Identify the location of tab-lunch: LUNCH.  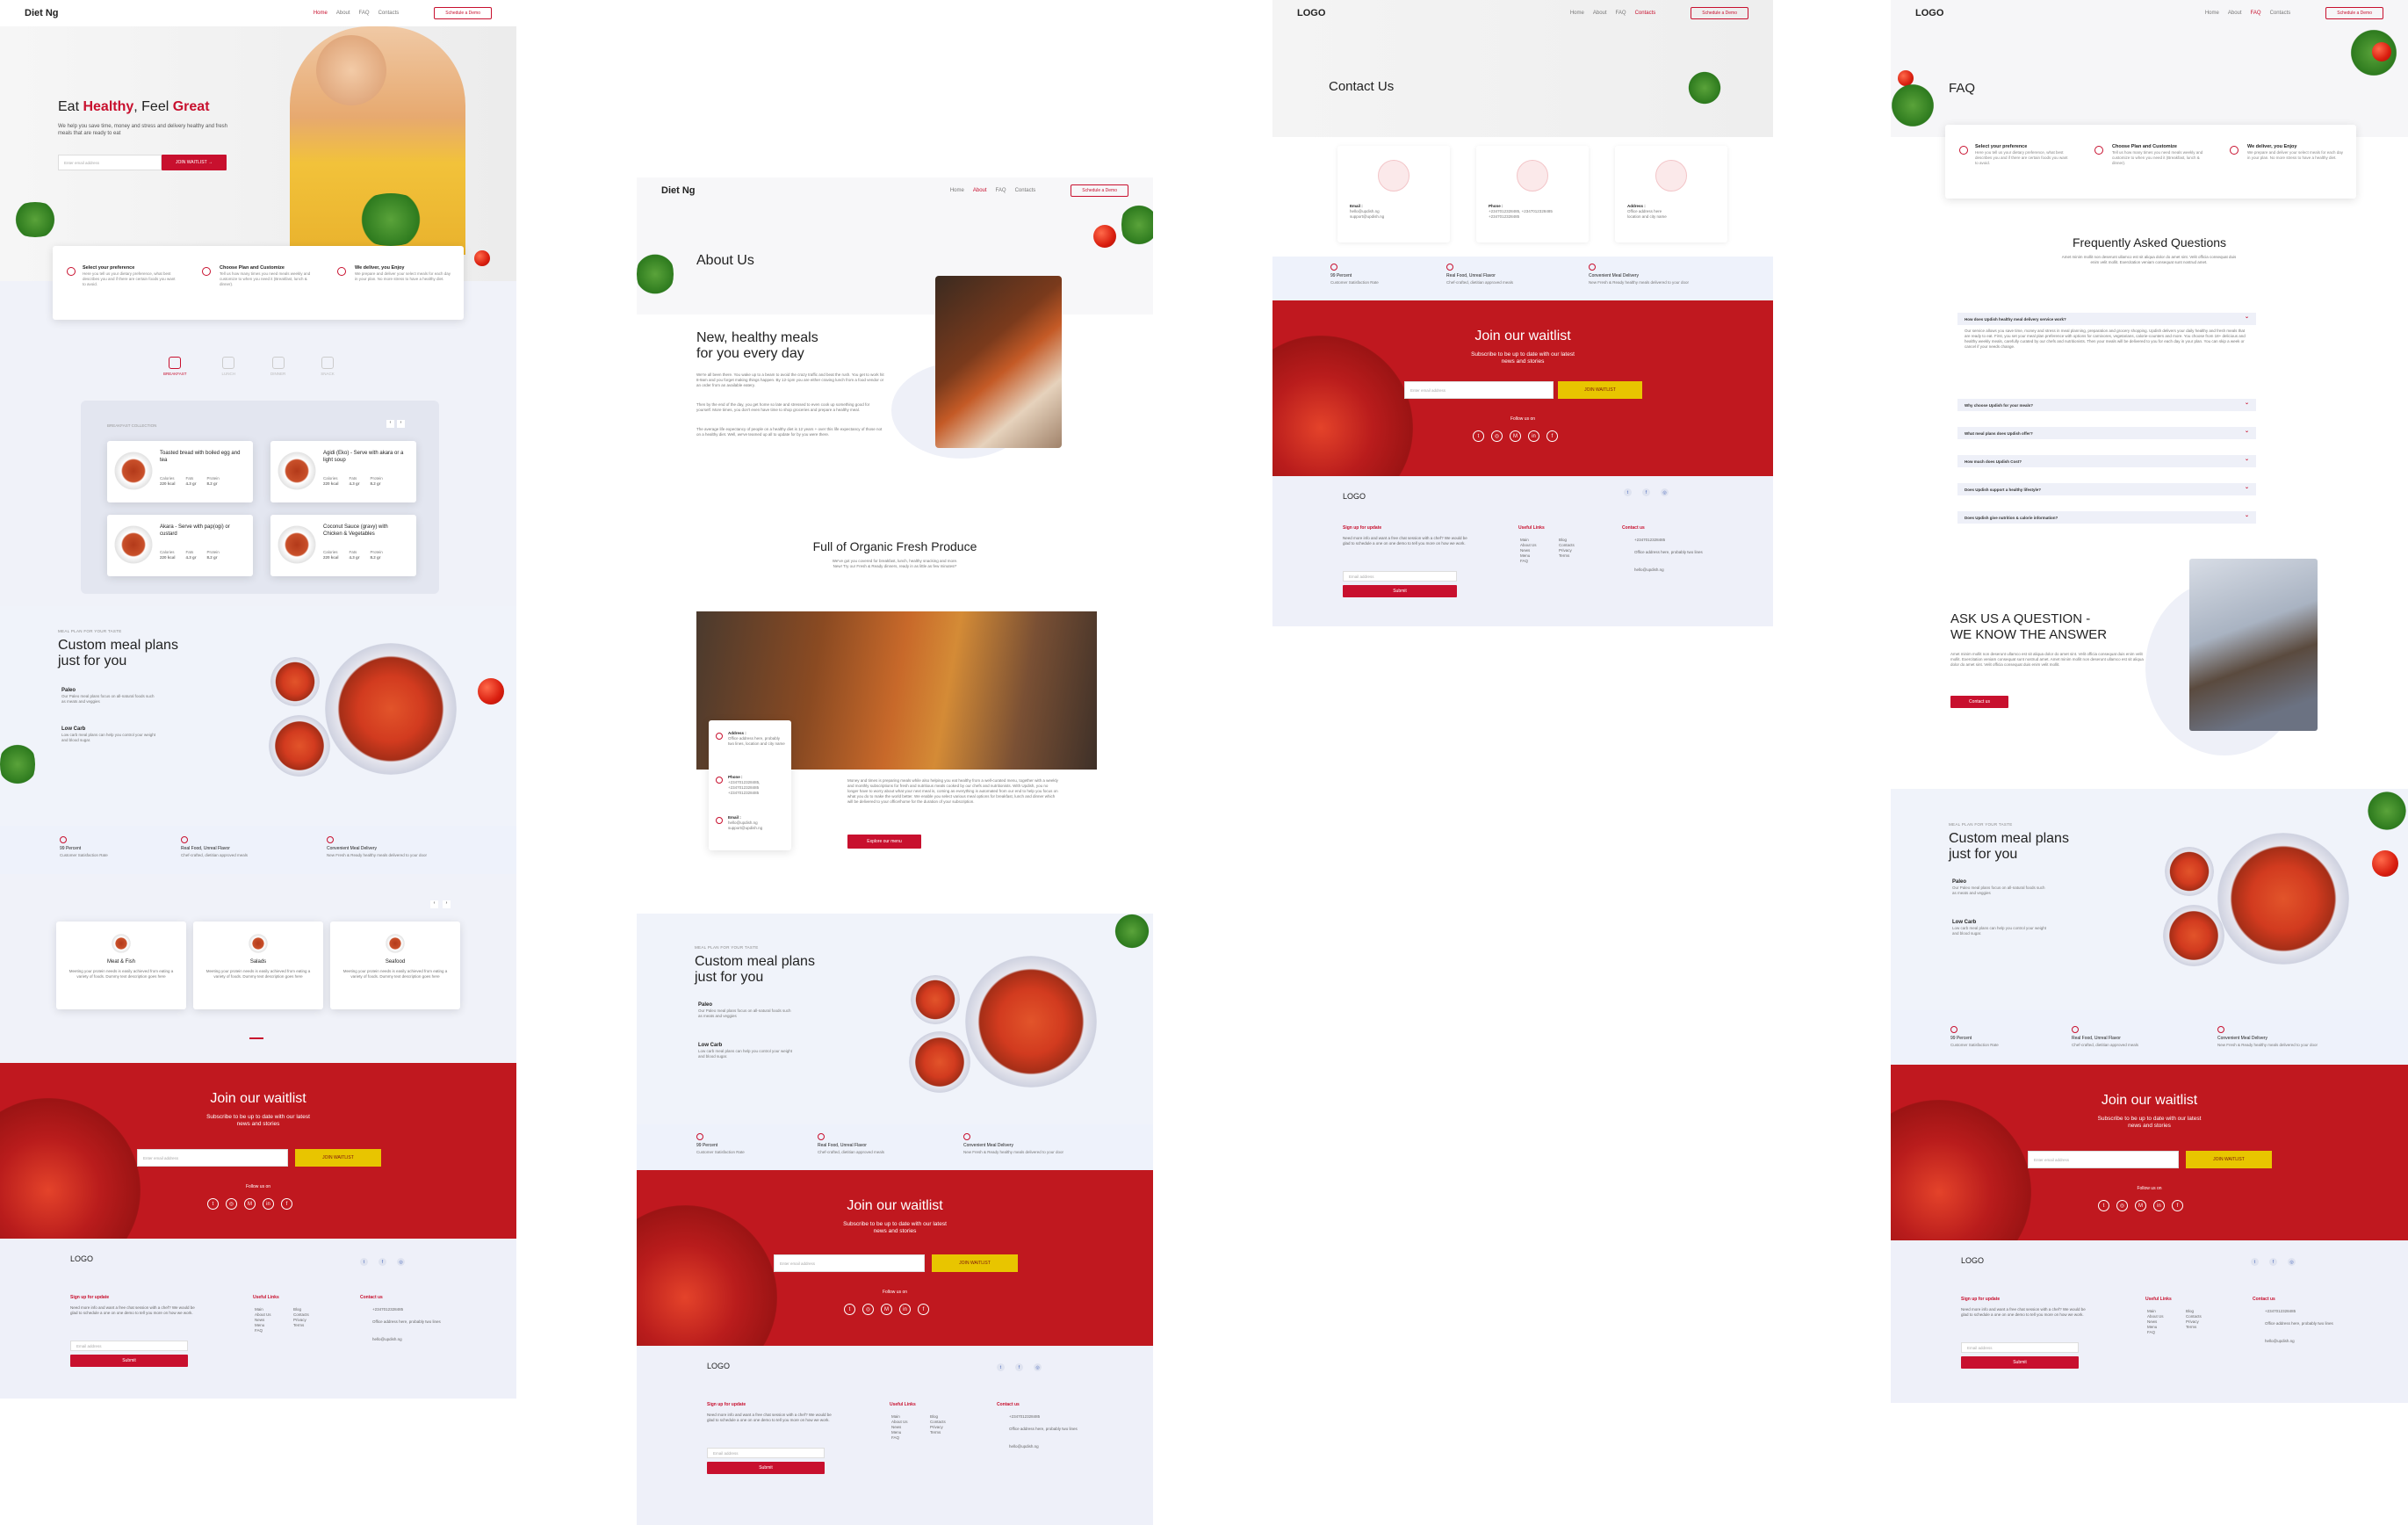
(228, 366).